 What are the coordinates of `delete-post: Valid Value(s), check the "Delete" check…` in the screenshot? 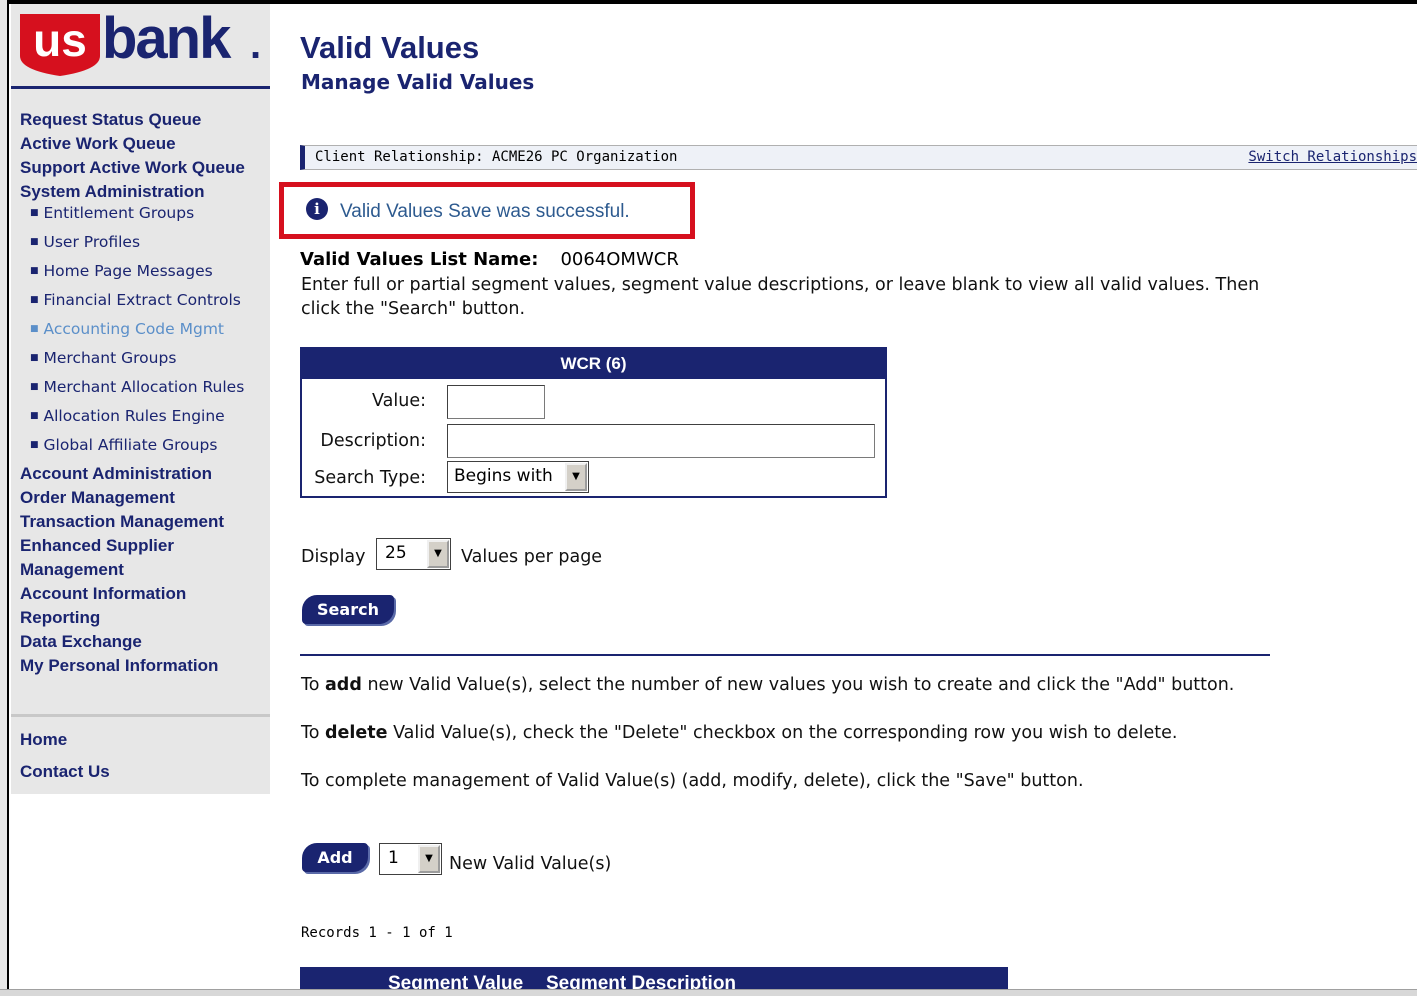 It's located at (782, 733).